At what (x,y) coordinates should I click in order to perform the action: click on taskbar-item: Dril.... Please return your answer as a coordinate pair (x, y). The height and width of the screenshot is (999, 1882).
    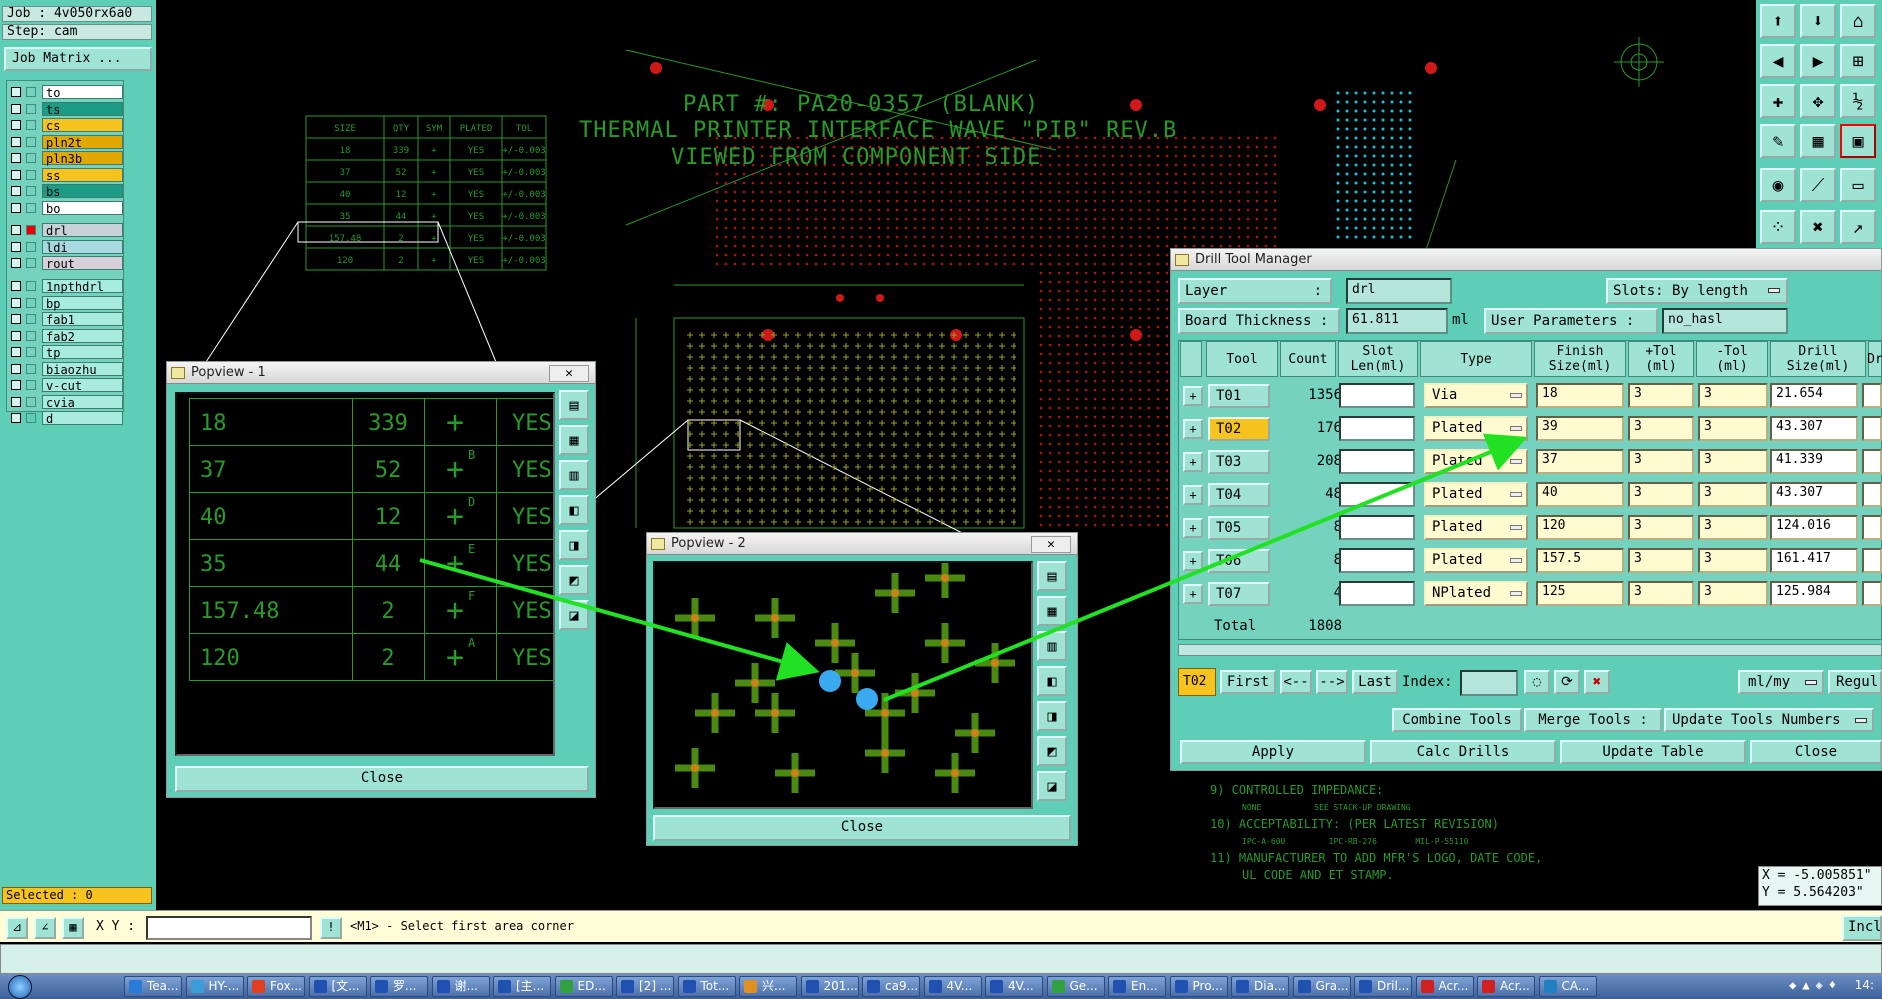
    Looking at the image, I should click on (1383, 986).